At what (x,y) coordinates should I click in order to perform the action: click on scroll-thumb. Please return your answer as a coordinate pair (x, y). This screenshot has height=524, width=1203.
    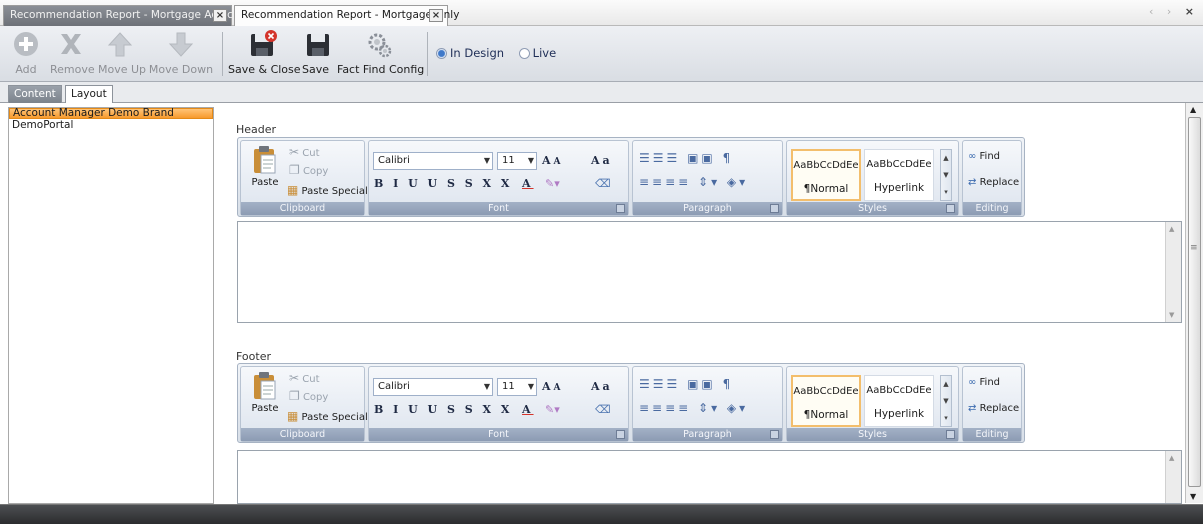
    Looking at the image, I should click on (1194, 302).